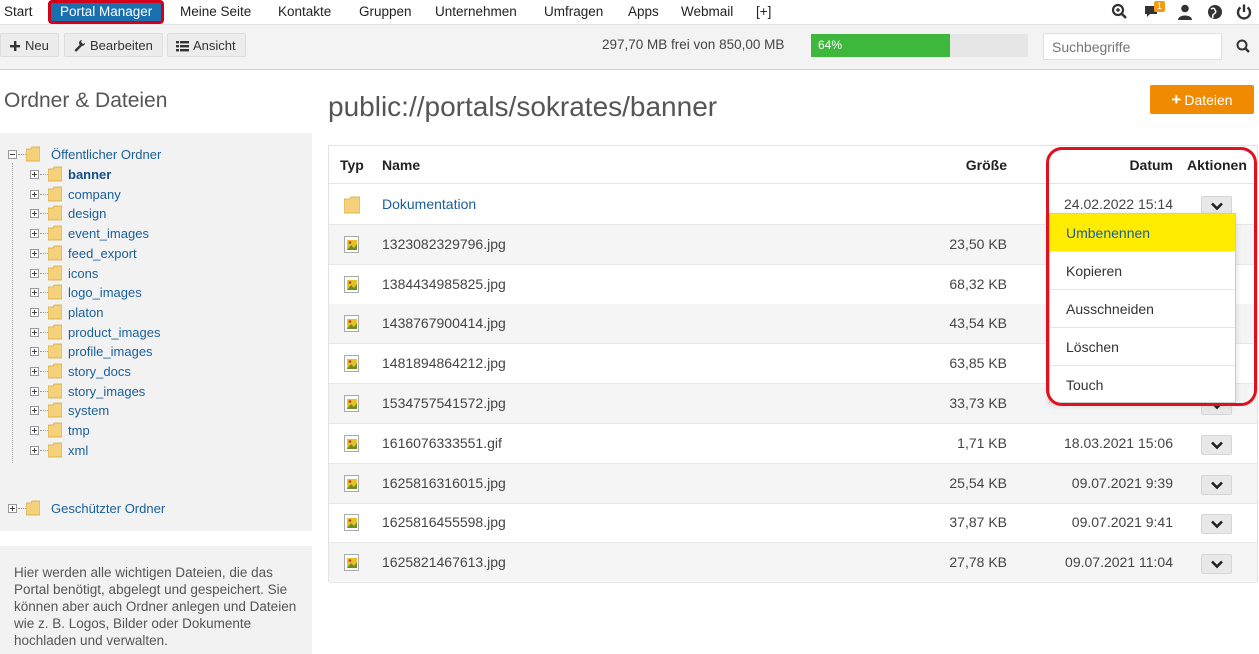 The height and width of the screenshot is (654, 1259). I want to click on zoom-icon, so click(1120, 12).